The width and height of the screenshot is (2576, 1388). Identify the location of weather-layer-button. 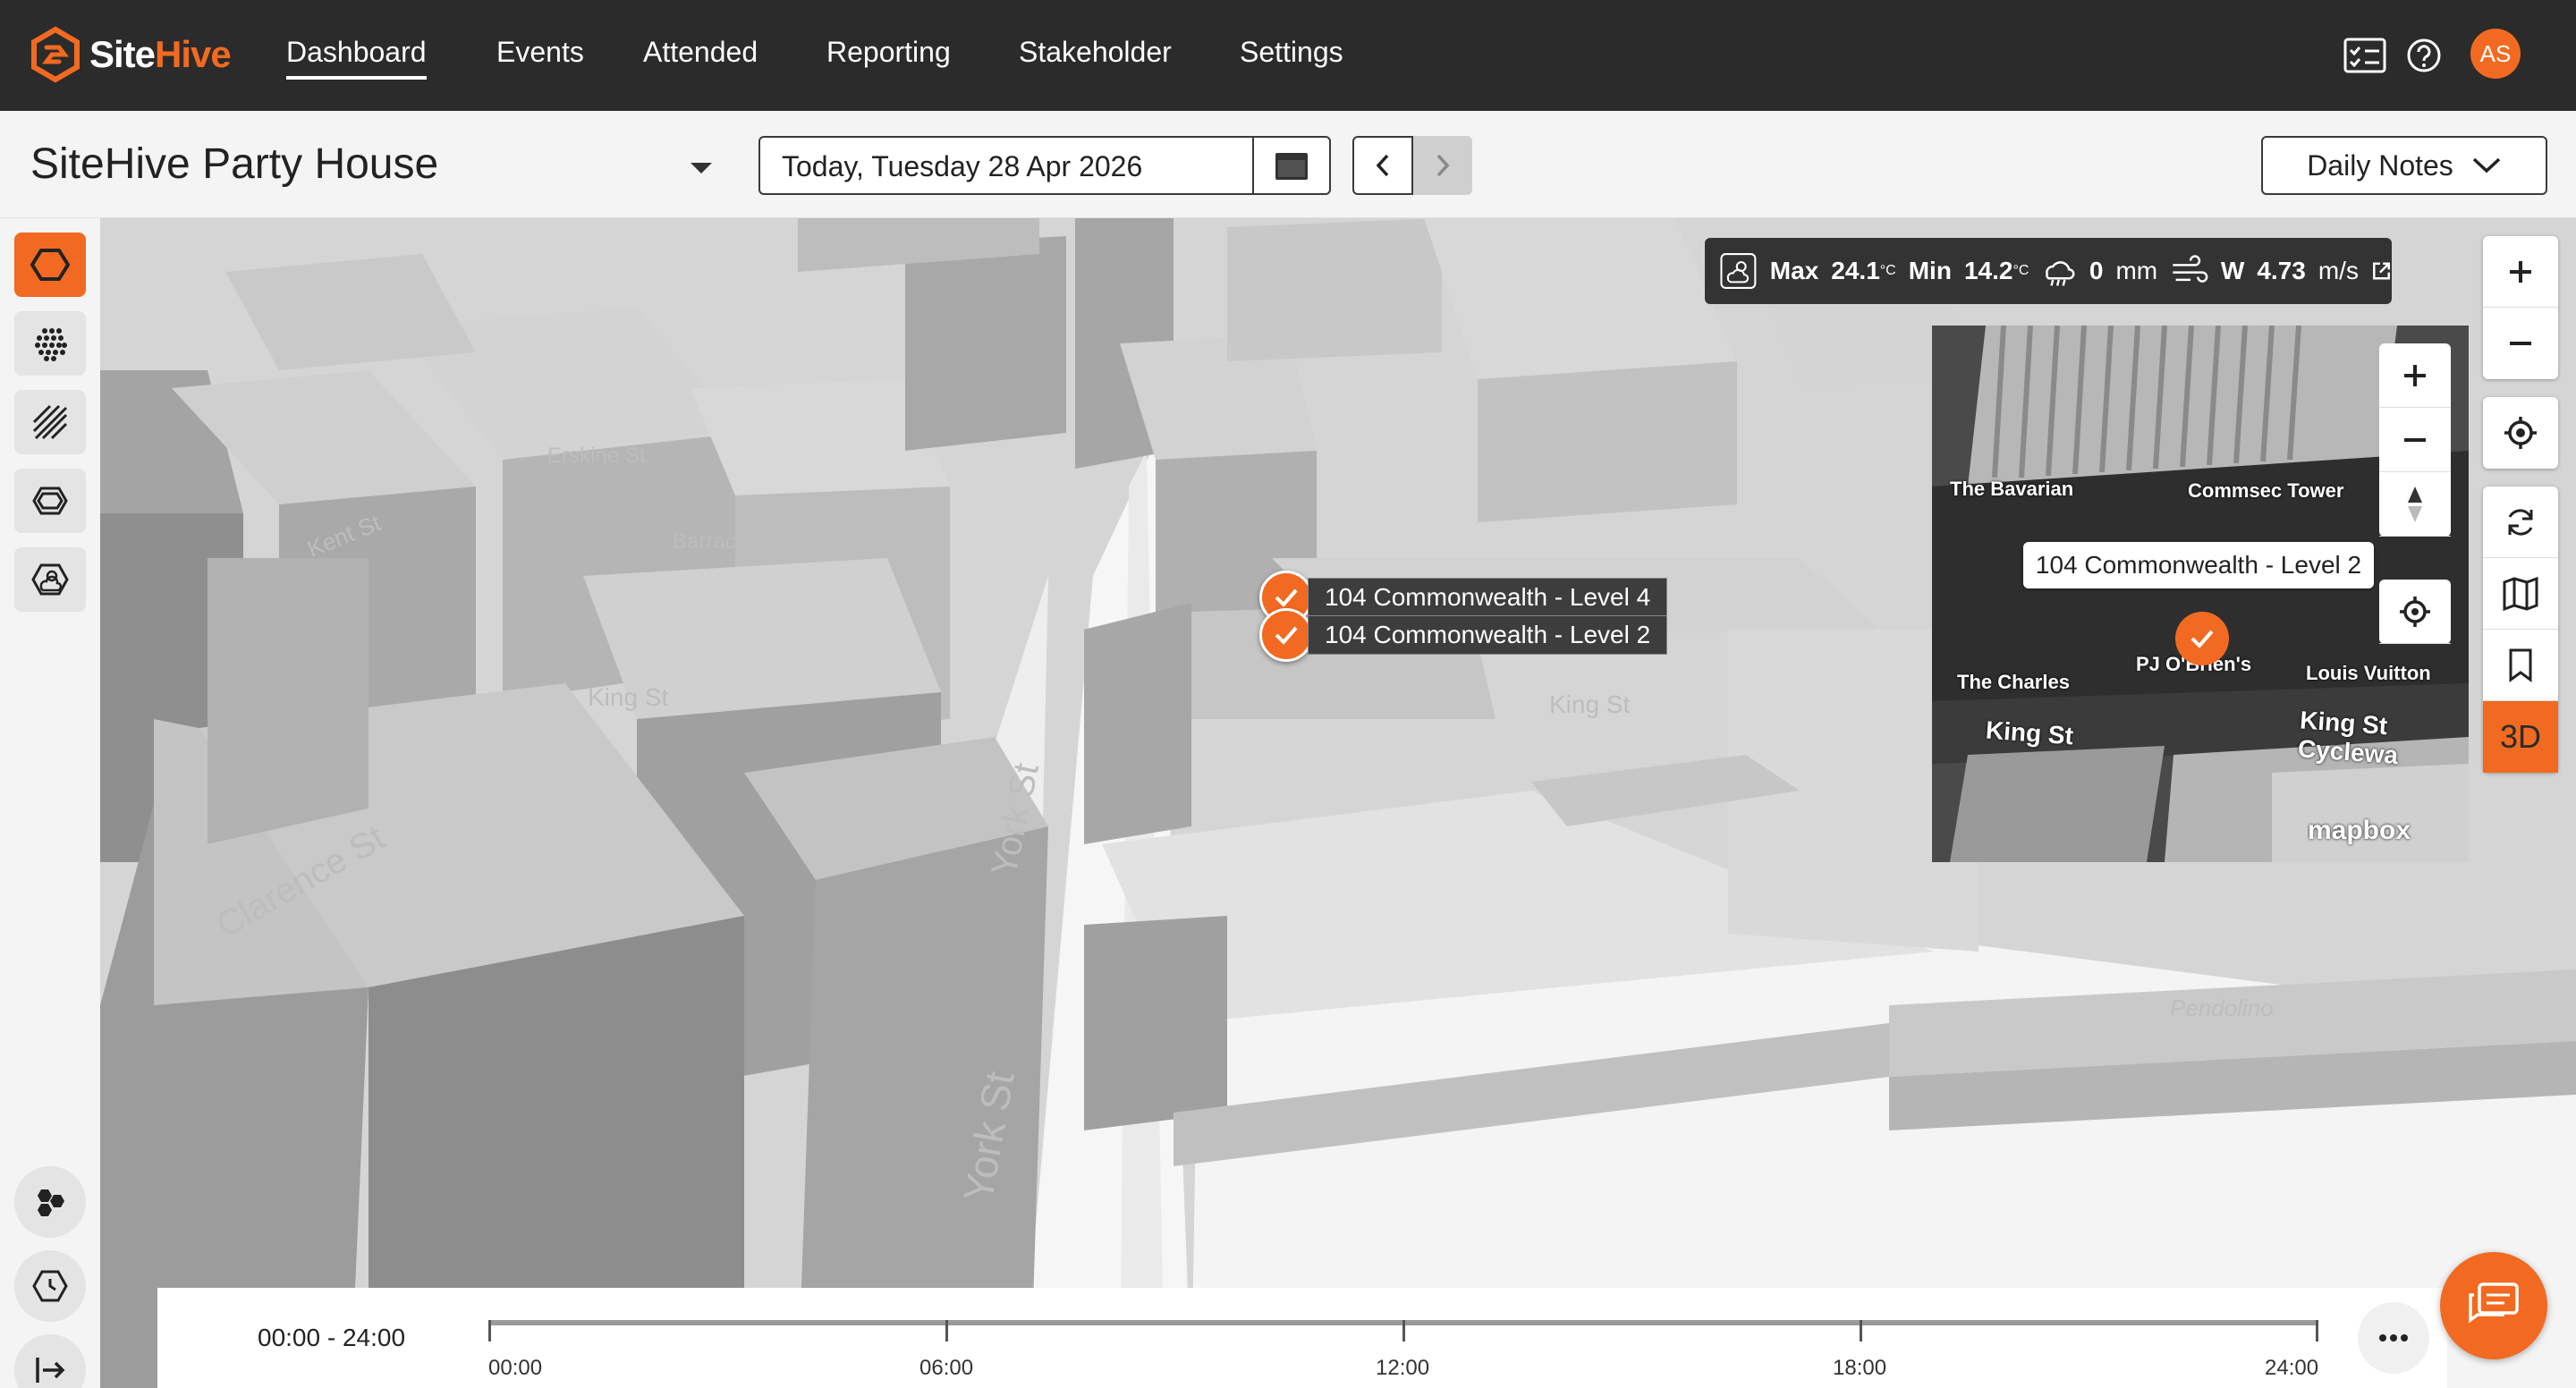
(50, 580).